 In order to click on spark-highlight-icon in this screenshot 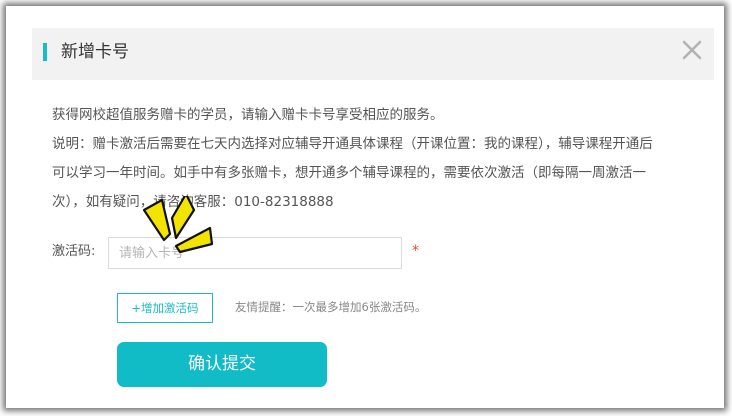, I will do `click(197, 230)`.